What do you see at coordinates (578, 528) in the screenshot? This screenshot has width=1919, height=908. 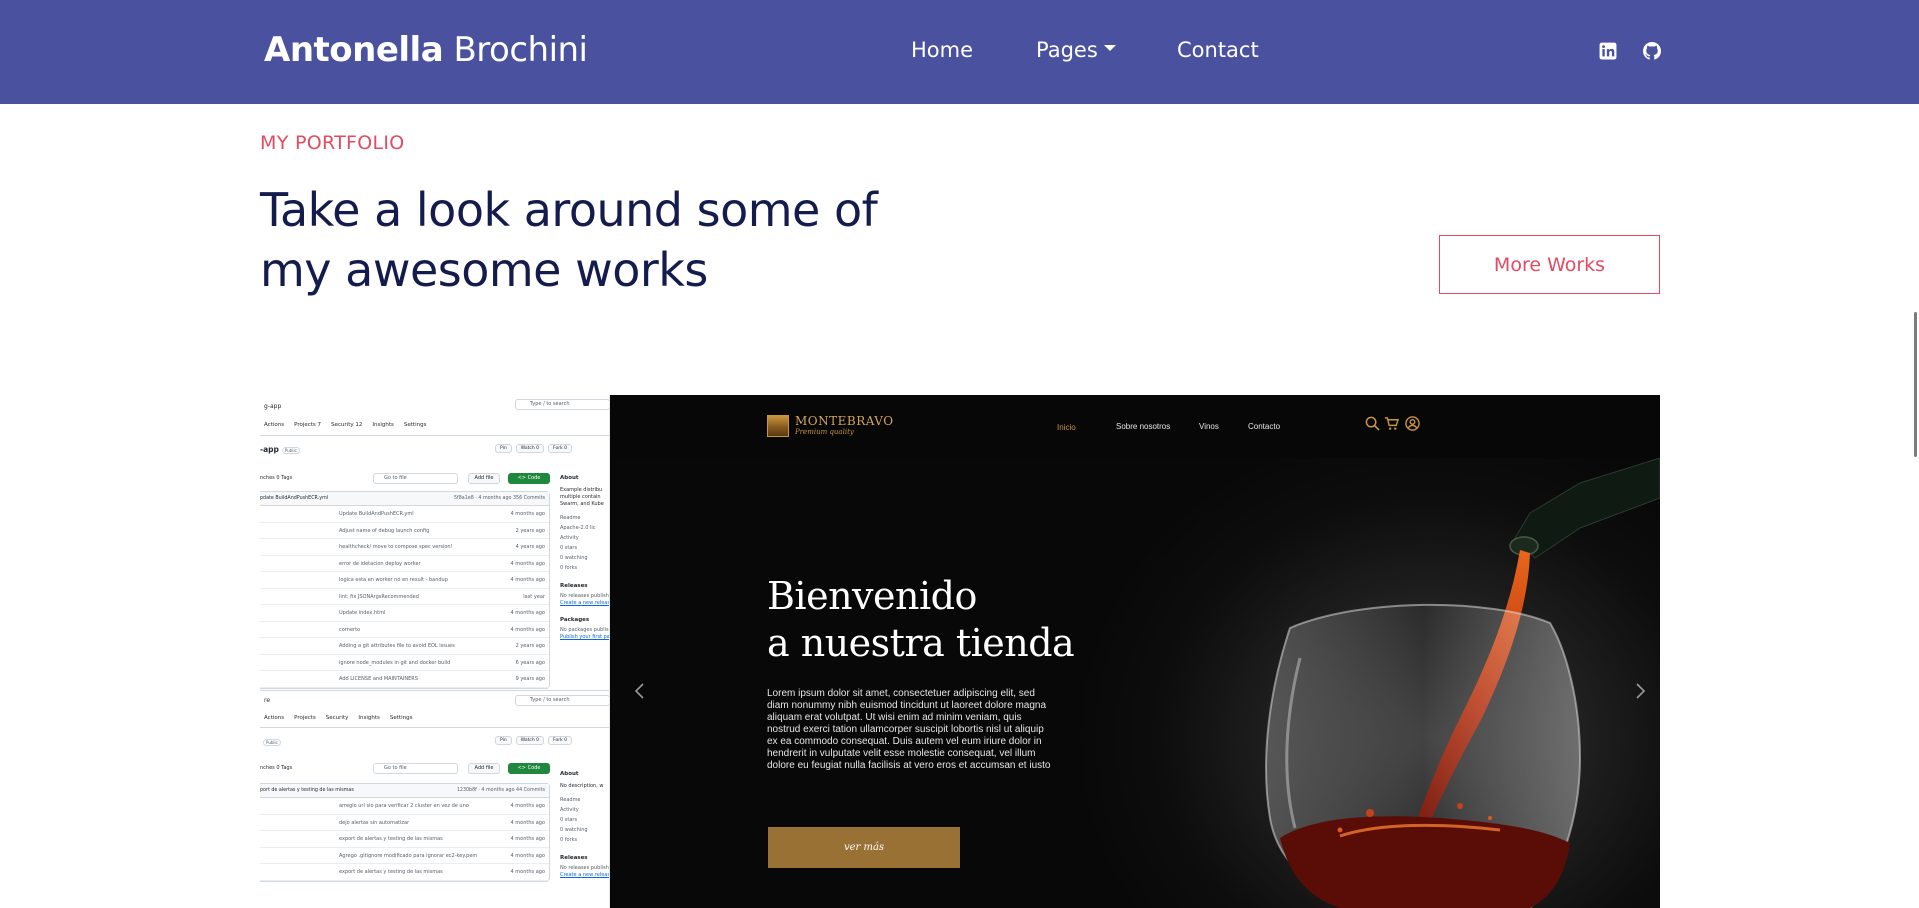 I see `gh-about-item: Apache-2.0 lic` at bounding box center [578, 528].